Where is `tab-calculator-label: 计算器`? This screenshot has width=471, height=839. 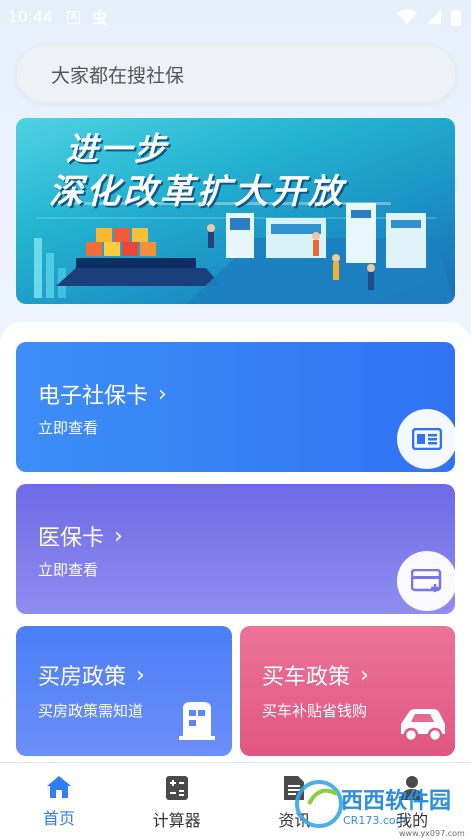 tab-calculator-label: 计算器 is located at coordinates (176, 820).